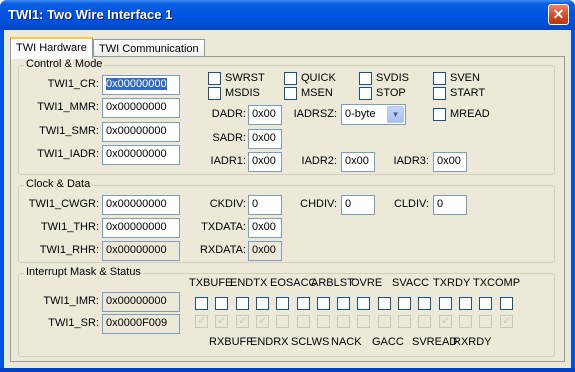 The height and width of the screenshot is (372, 575). What do you see at coordinates (141, 132) in the screenshot?
I see `twi1-smr-field: 0x00000000` at bounding box center [141, 132].